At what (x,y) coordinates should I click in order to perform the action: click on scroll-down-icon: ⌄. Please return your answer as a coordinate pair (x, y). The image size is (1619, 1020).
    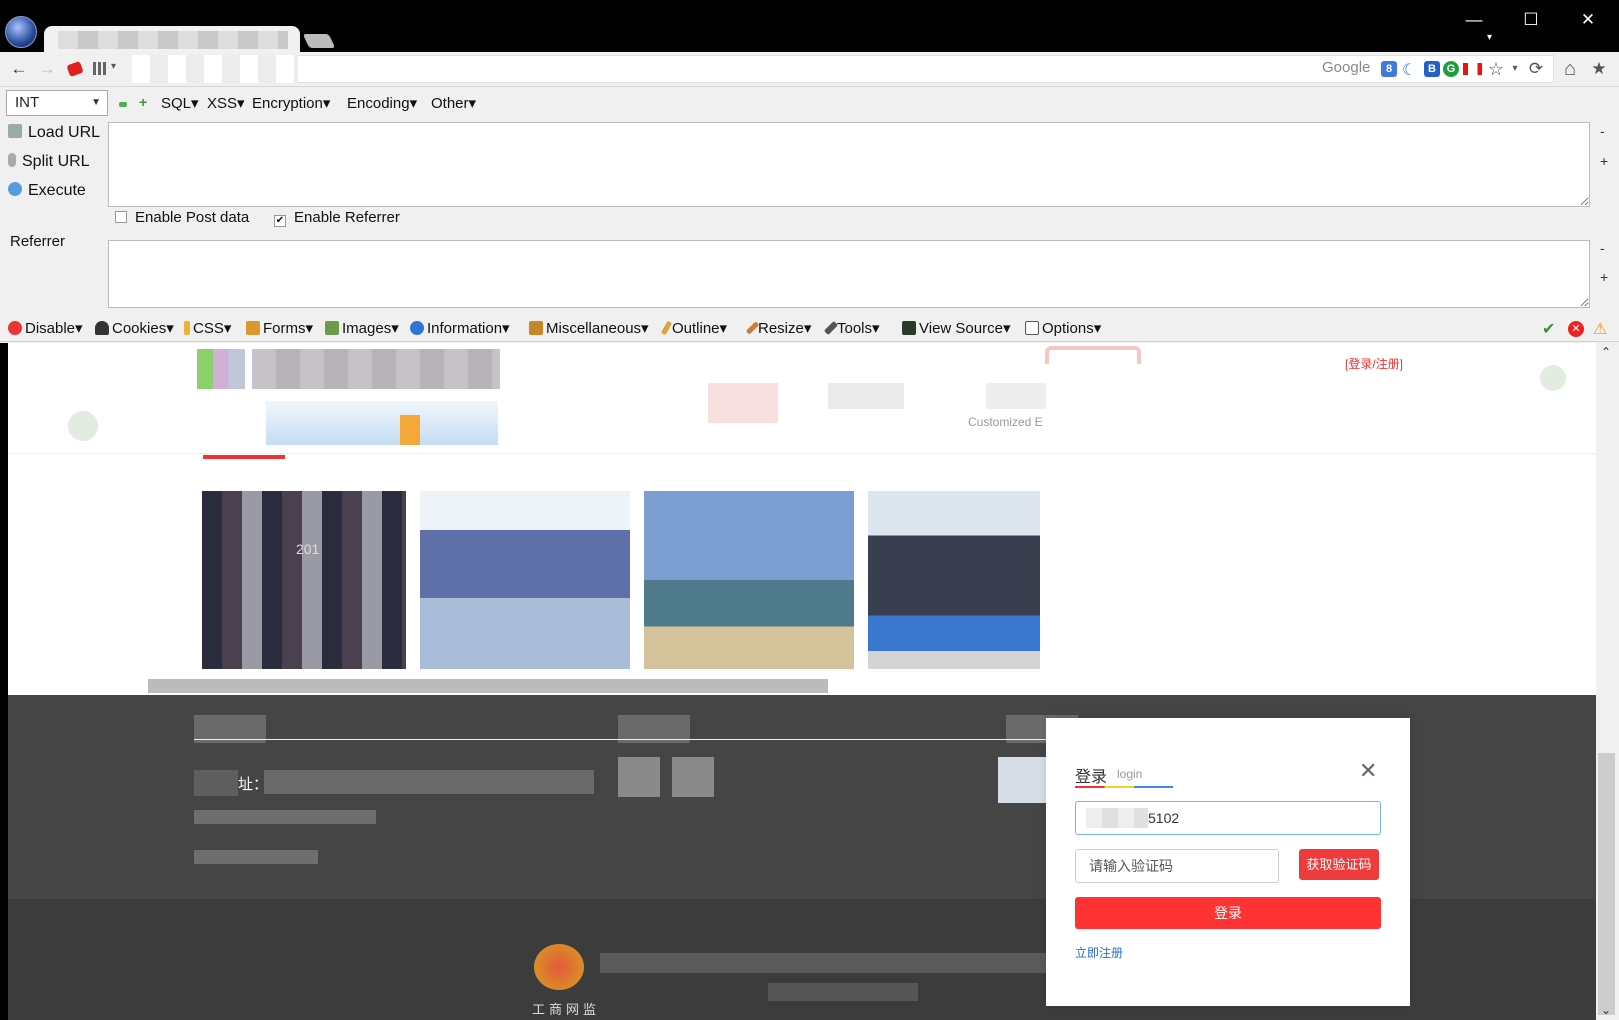
    Looking at the image, I should click on (1606, 1010).